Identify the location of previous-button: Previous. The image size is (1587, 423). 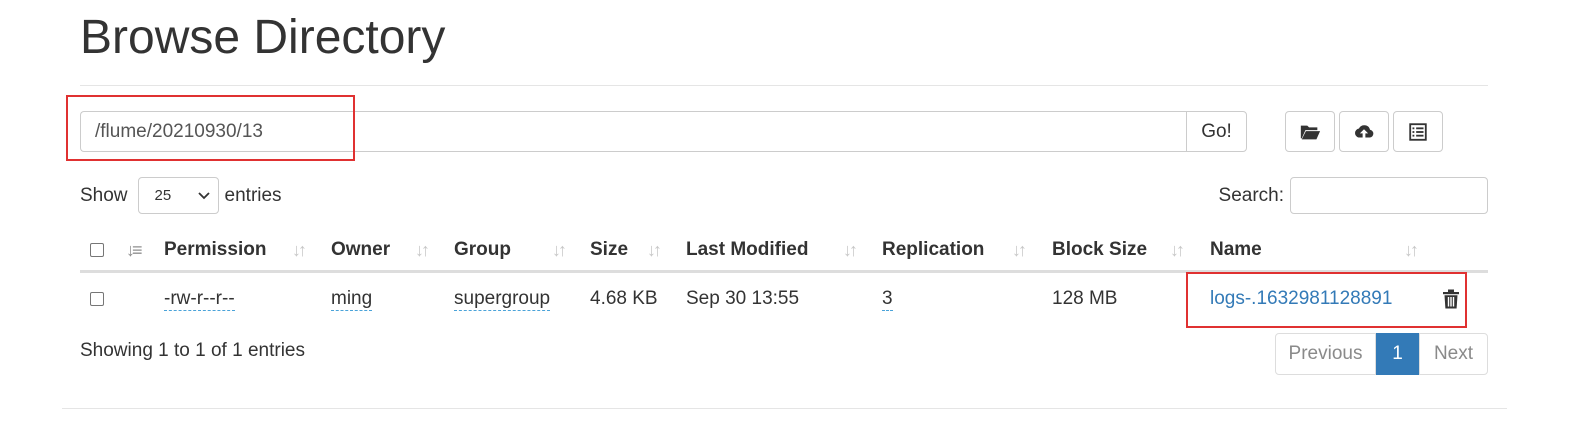
(1325, 354).